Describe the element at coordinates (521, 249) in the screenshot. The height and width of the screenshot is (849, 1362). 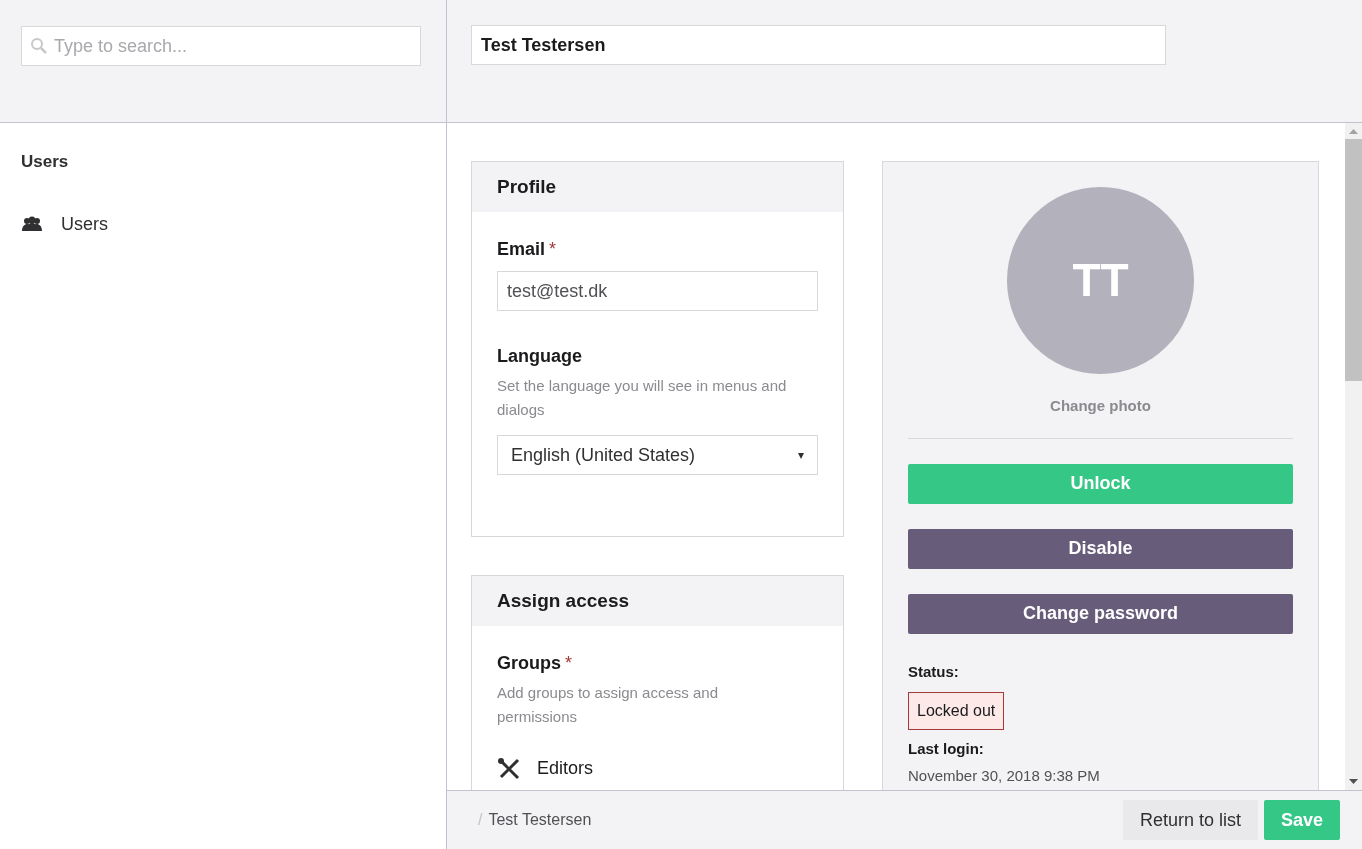
I see `field-label: Email` at that location.